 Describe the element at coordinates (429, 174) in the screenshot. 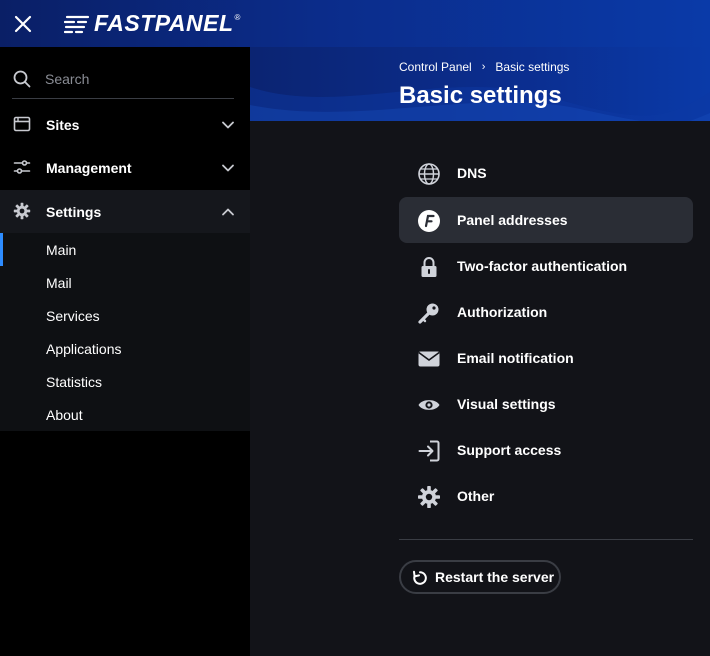

I see `globe-icon` at that location.